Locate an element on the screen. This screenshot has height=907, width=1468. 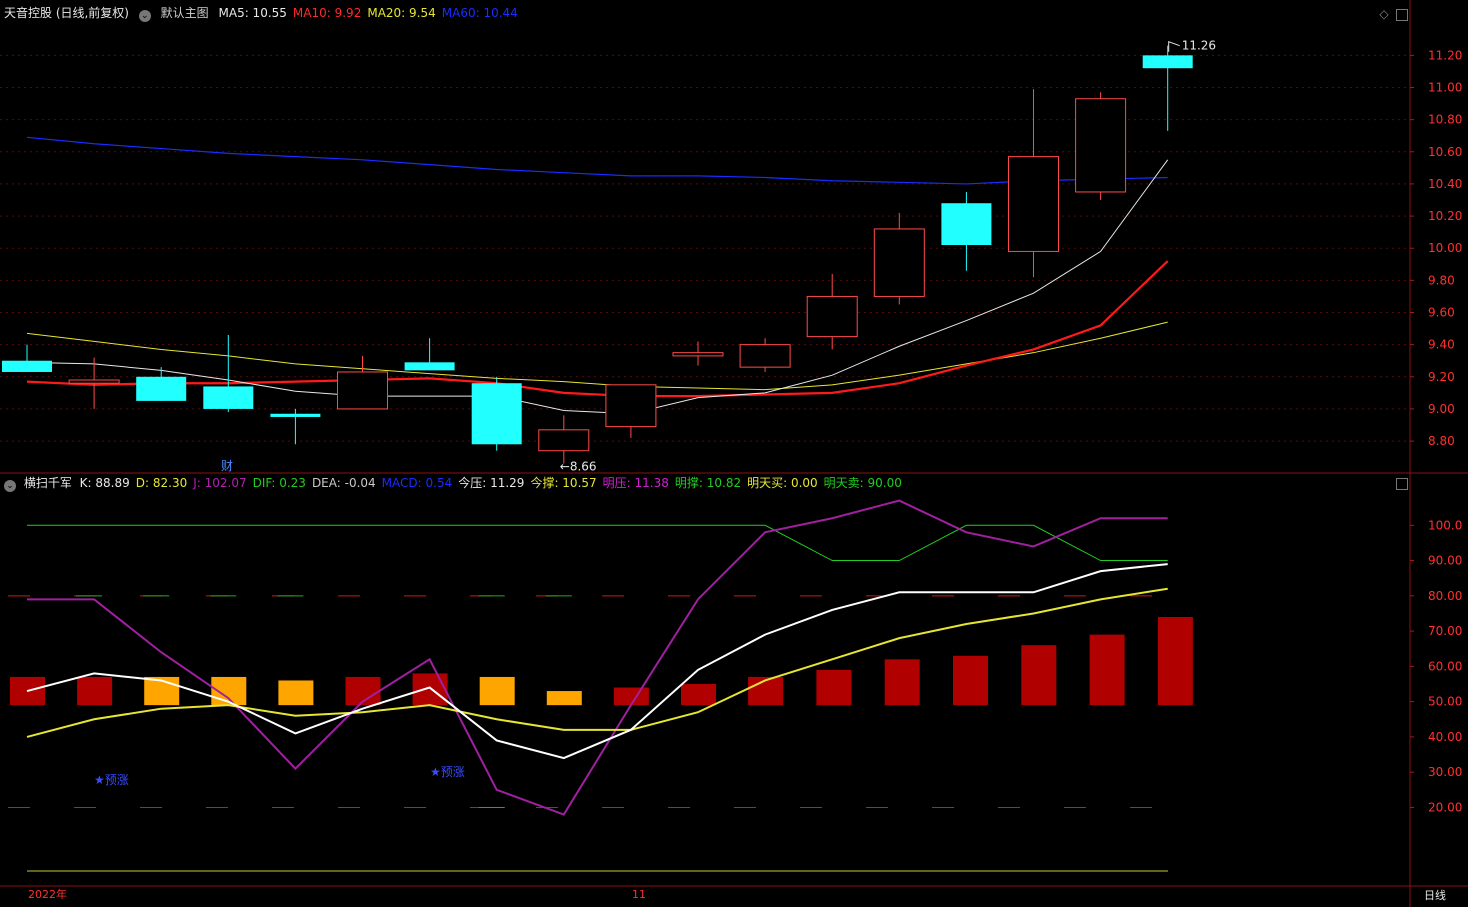
indicator-value: 今压: 11.29 is located at coordinates (491, 483).